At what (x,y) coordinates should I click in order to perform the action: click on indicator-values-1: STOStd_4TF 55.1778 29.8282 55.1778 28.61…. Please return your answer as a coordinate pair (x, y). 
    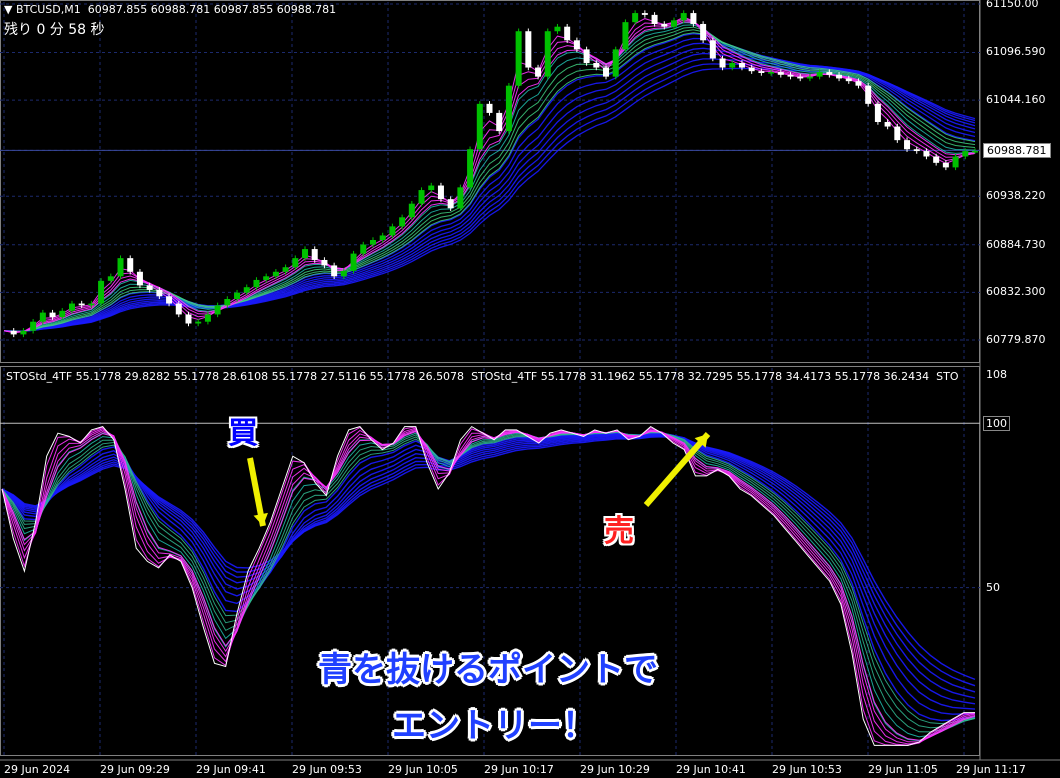
    Looking at the image, I should click on (235, 376).